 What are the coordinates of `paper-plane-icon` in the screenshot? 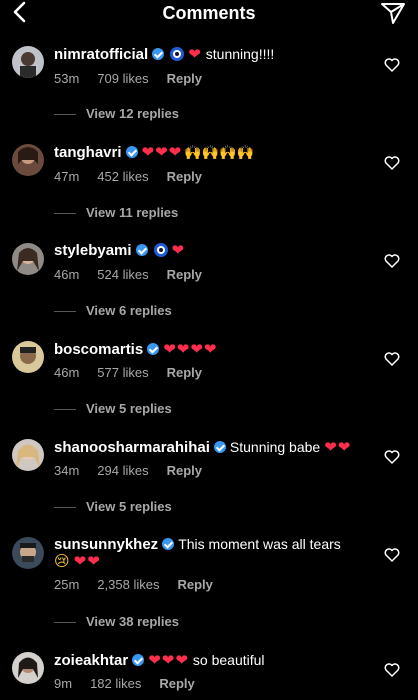 It's located at (393, 13).